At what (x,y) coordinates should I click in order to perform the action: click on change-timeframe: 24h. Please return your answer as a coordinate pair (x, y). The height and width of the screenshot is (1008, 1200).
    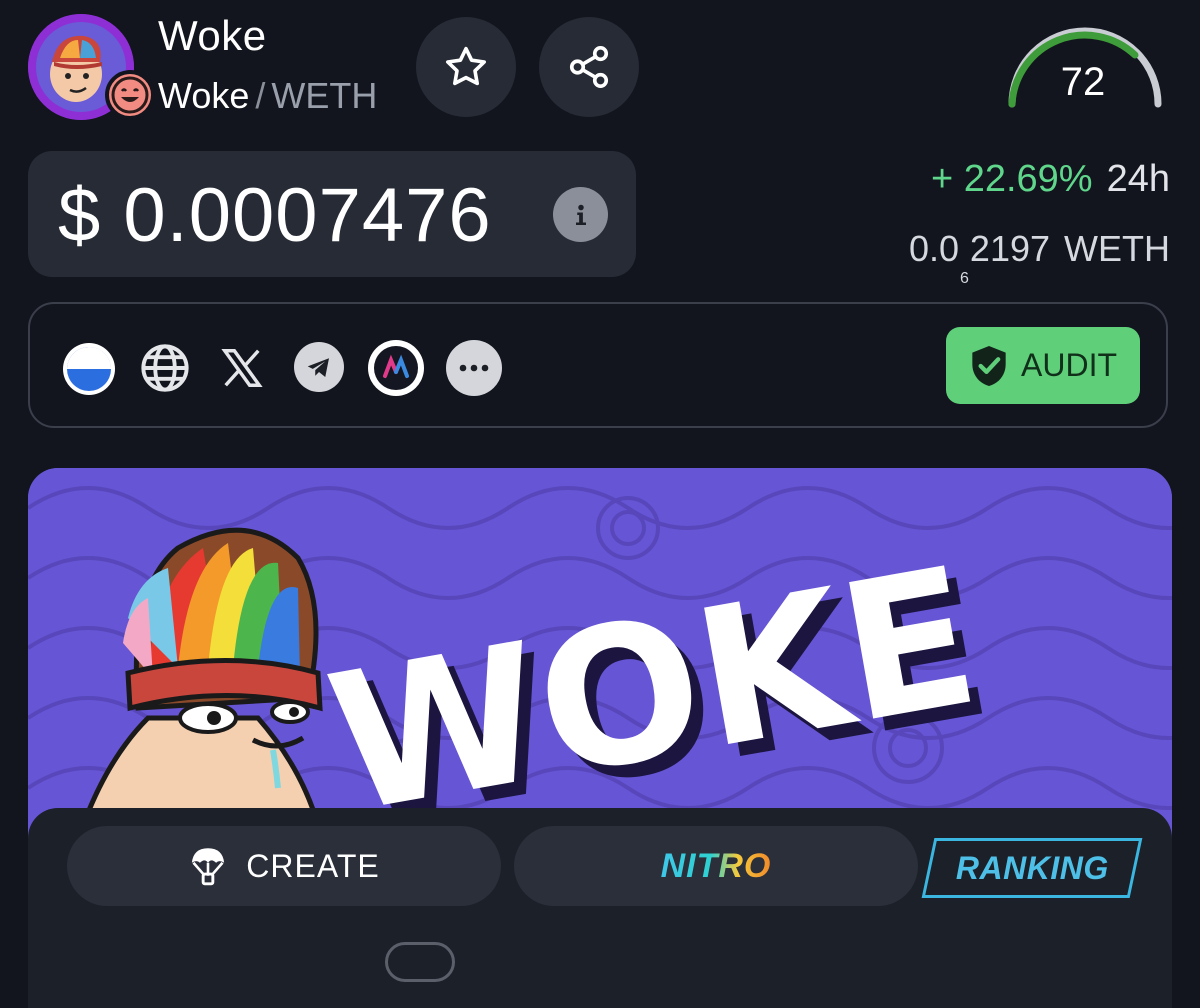
    Looking at the image, I should click on (1138, 179).